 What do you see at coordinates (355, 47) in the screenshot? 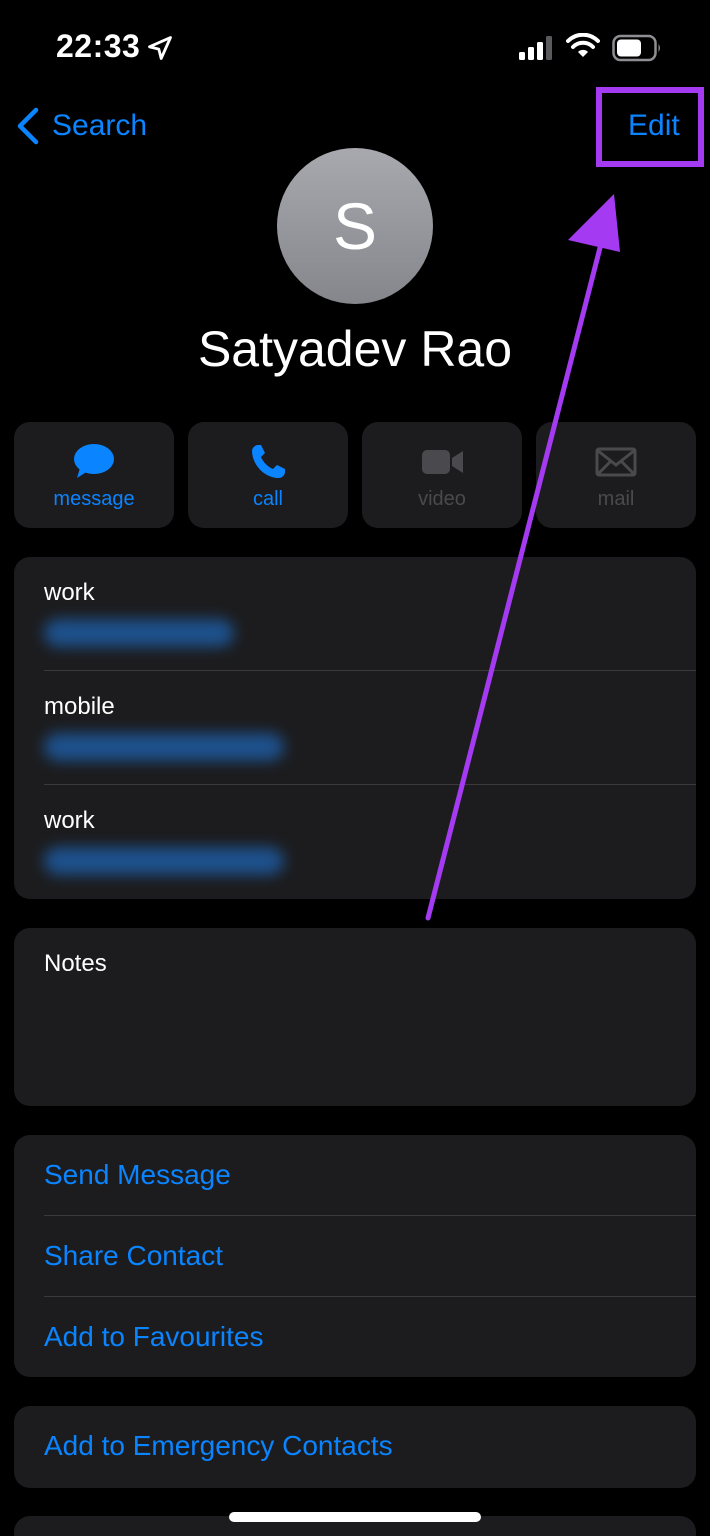
I see `status-bar: 22:33` at bounding box center [355, 47].